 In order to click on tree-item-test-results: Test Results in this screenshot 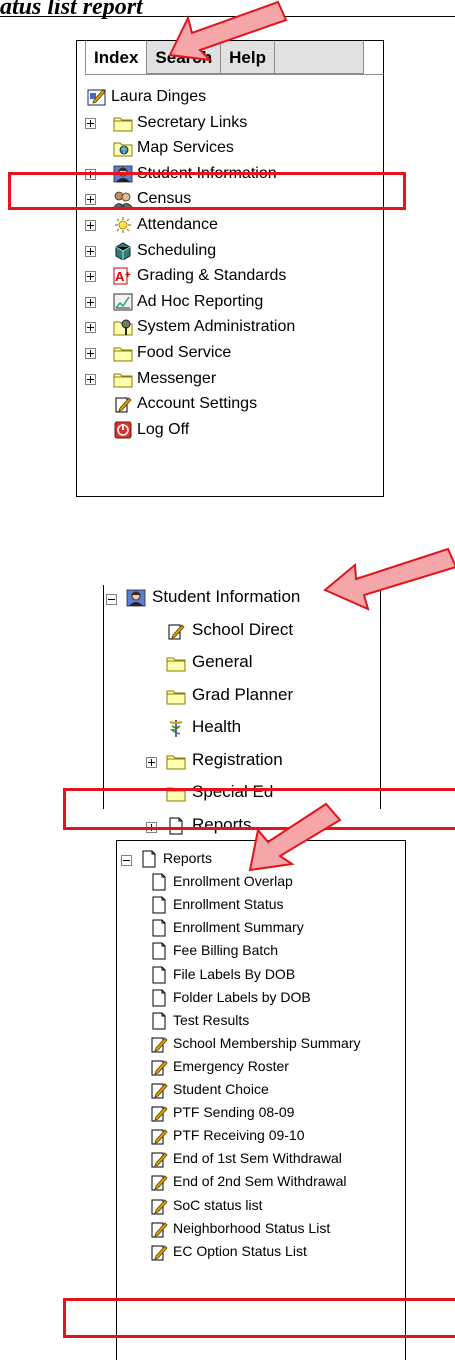, I will do `click(261, 1020)`.